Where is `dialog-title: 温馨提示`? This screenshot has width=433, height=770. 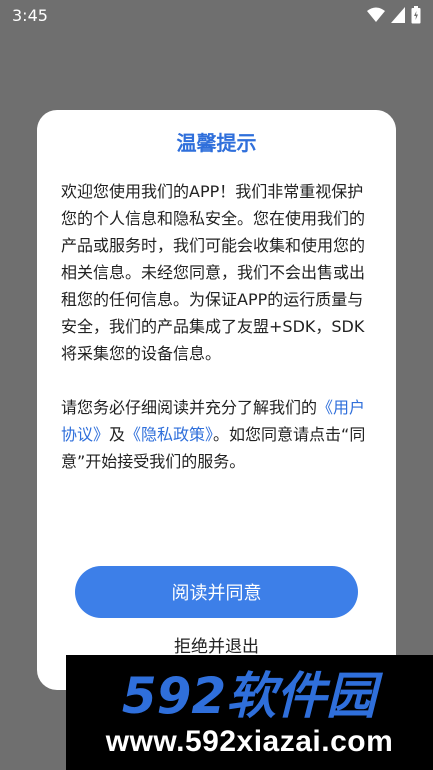
dialog-title: 温馨提示 is located at coordinates (216, 143).